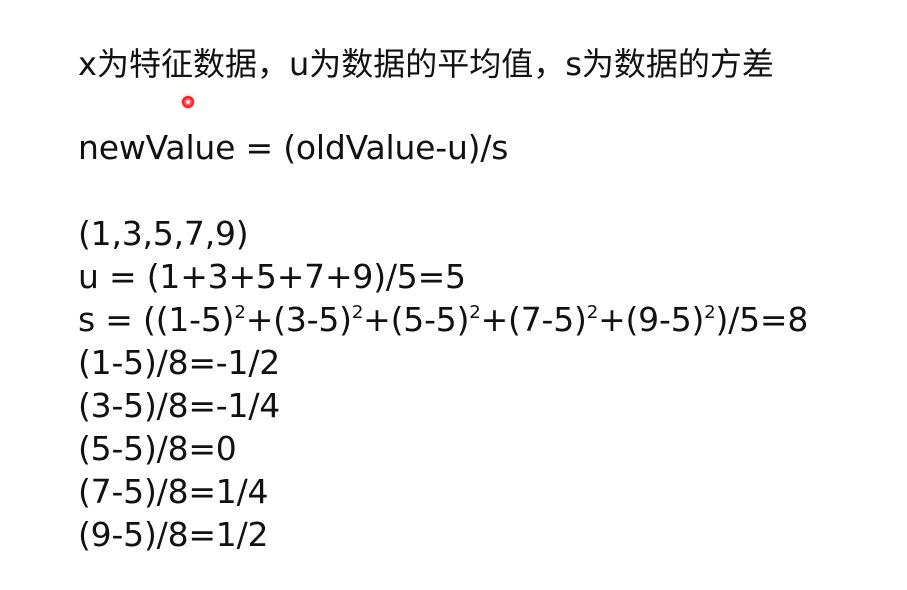 The image size is (907, 590). Describe the element at coordinates (173, 534) in the screenshot. I see `result-line-5: (9-5)/8=1/2` at that location.